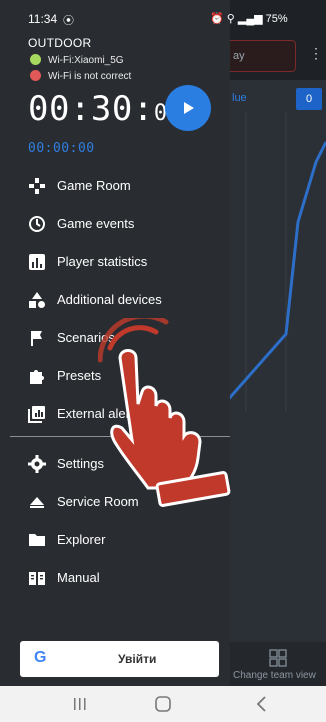 The width and height of the screenshot is (326, 722). What do you see at coordinates (102, 261) in the screenshot?
I see `nav-label: Player statistics` at bounding box center [102, 261].